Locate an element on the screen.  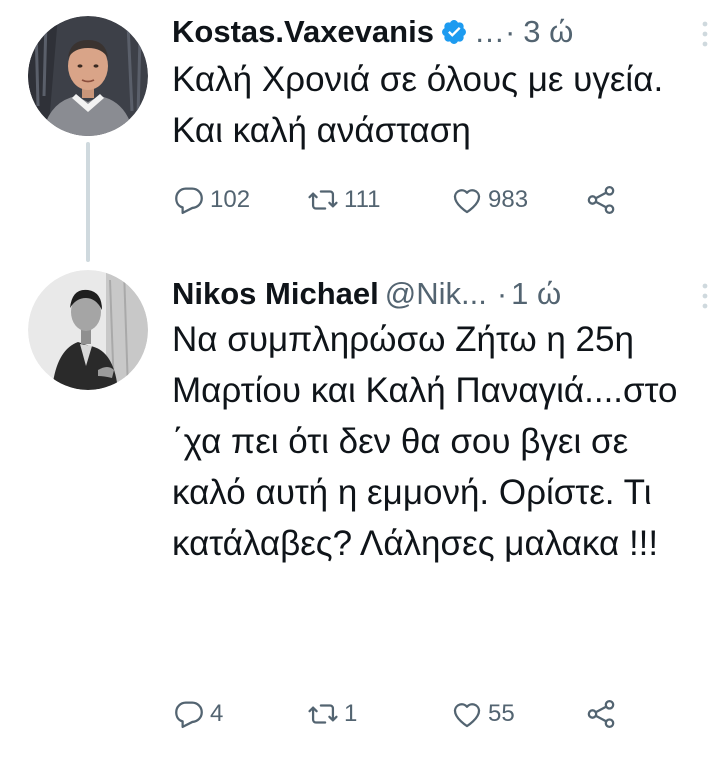
tweet-header: Kostas.Vaxevanis …· 3 ώ is located at coordinates (440, 32).